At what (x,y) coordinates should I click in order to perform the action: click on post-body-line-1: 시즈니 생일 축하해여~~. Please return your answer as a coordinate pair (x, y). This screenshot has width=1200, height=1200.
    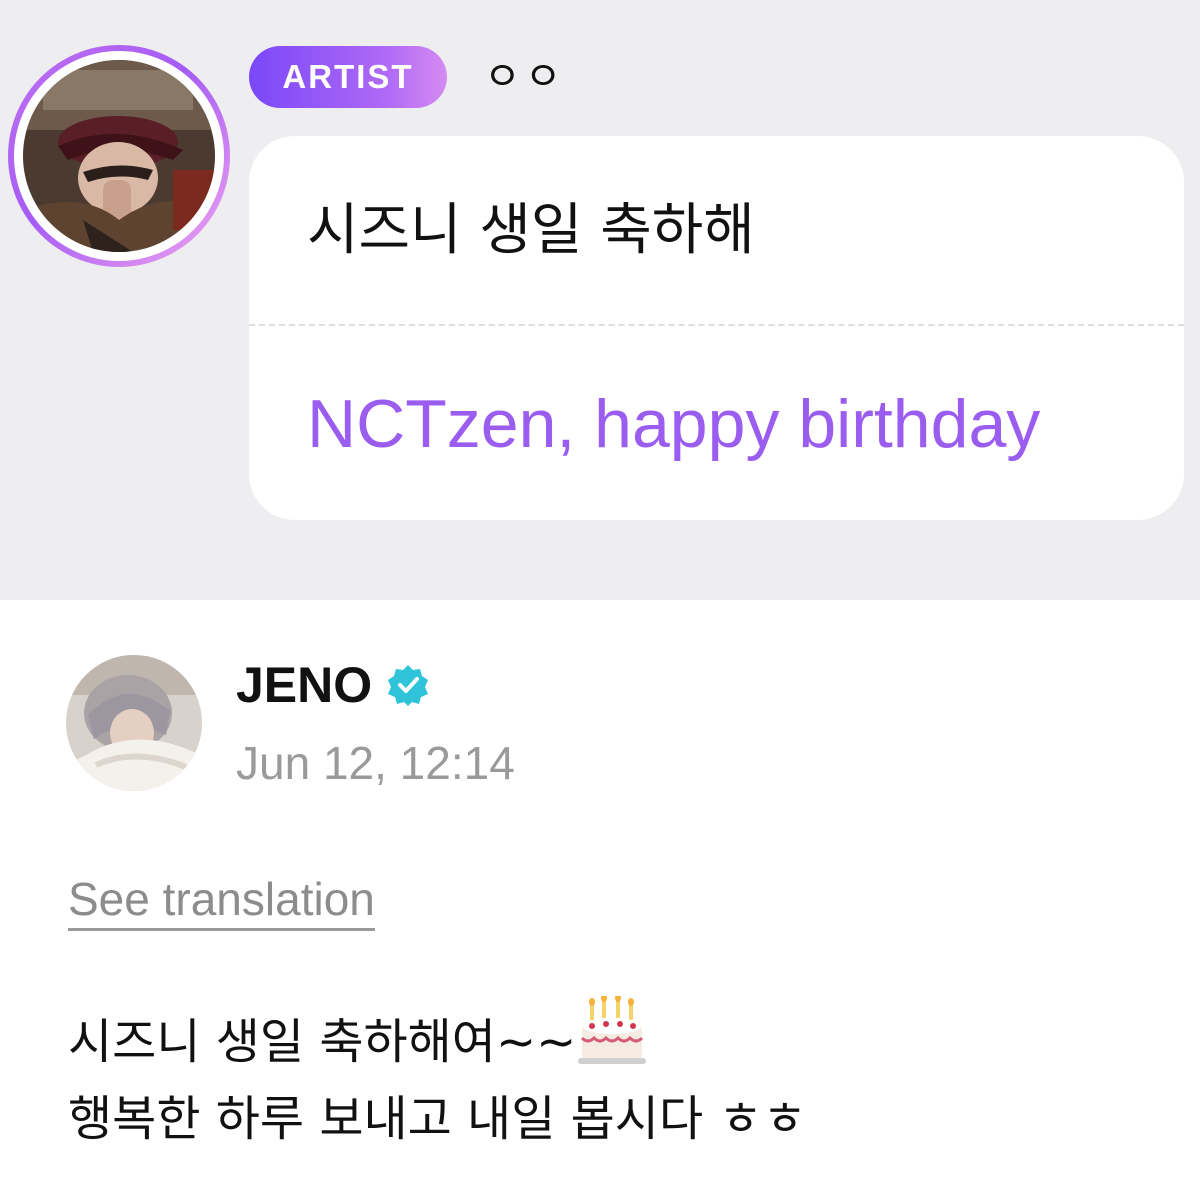
    Looking at the image, I should click on (618, 1037).